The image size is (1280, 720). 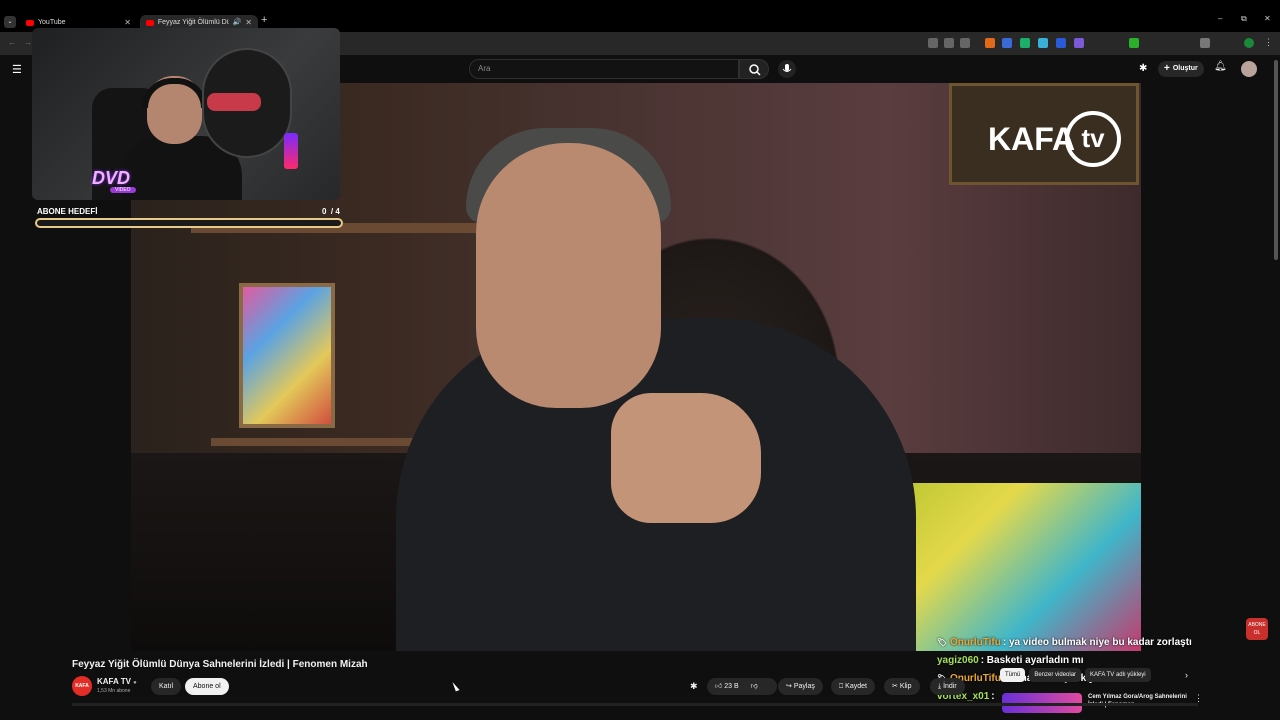 I want to click on voice-search-button, so click(x=787, y=69).